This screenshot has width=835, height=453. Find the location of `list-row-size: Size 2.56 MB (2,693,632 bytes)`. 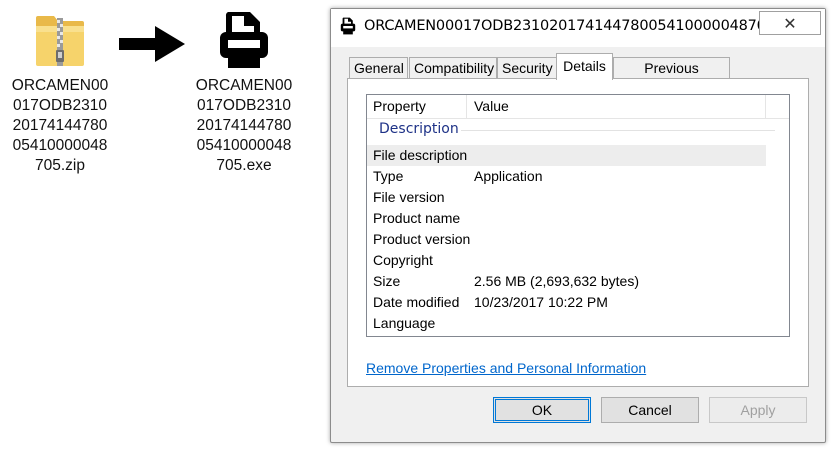

list-row-size: Size 2.56 MB (2,693,632 bytes) is located at coordinates (566, 281).